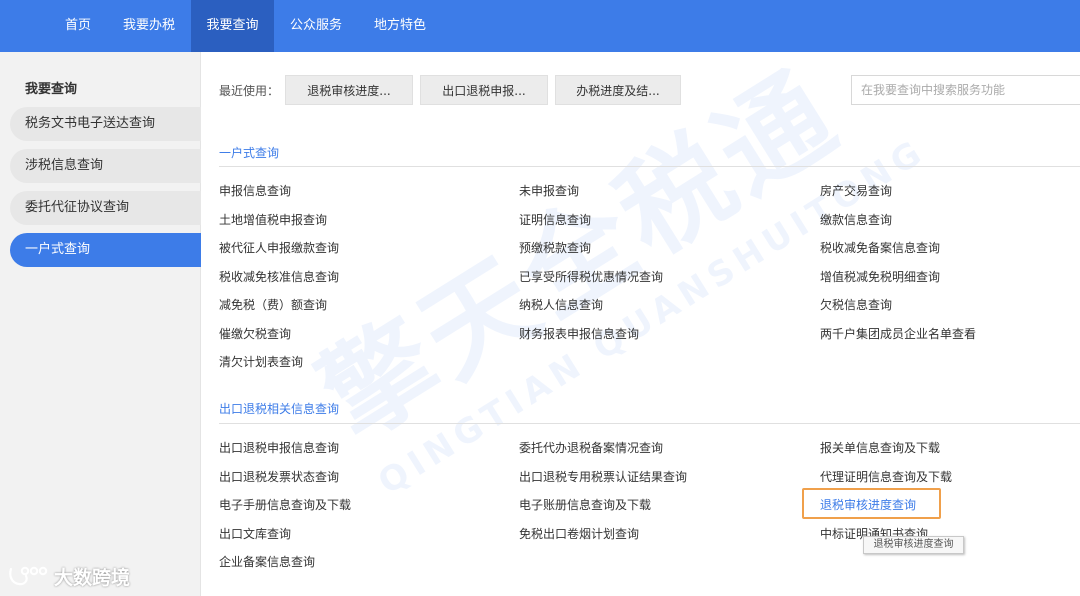 The image size is (1080, 596). I want to click on recent-label: 最近使用：, so click(249, 91).